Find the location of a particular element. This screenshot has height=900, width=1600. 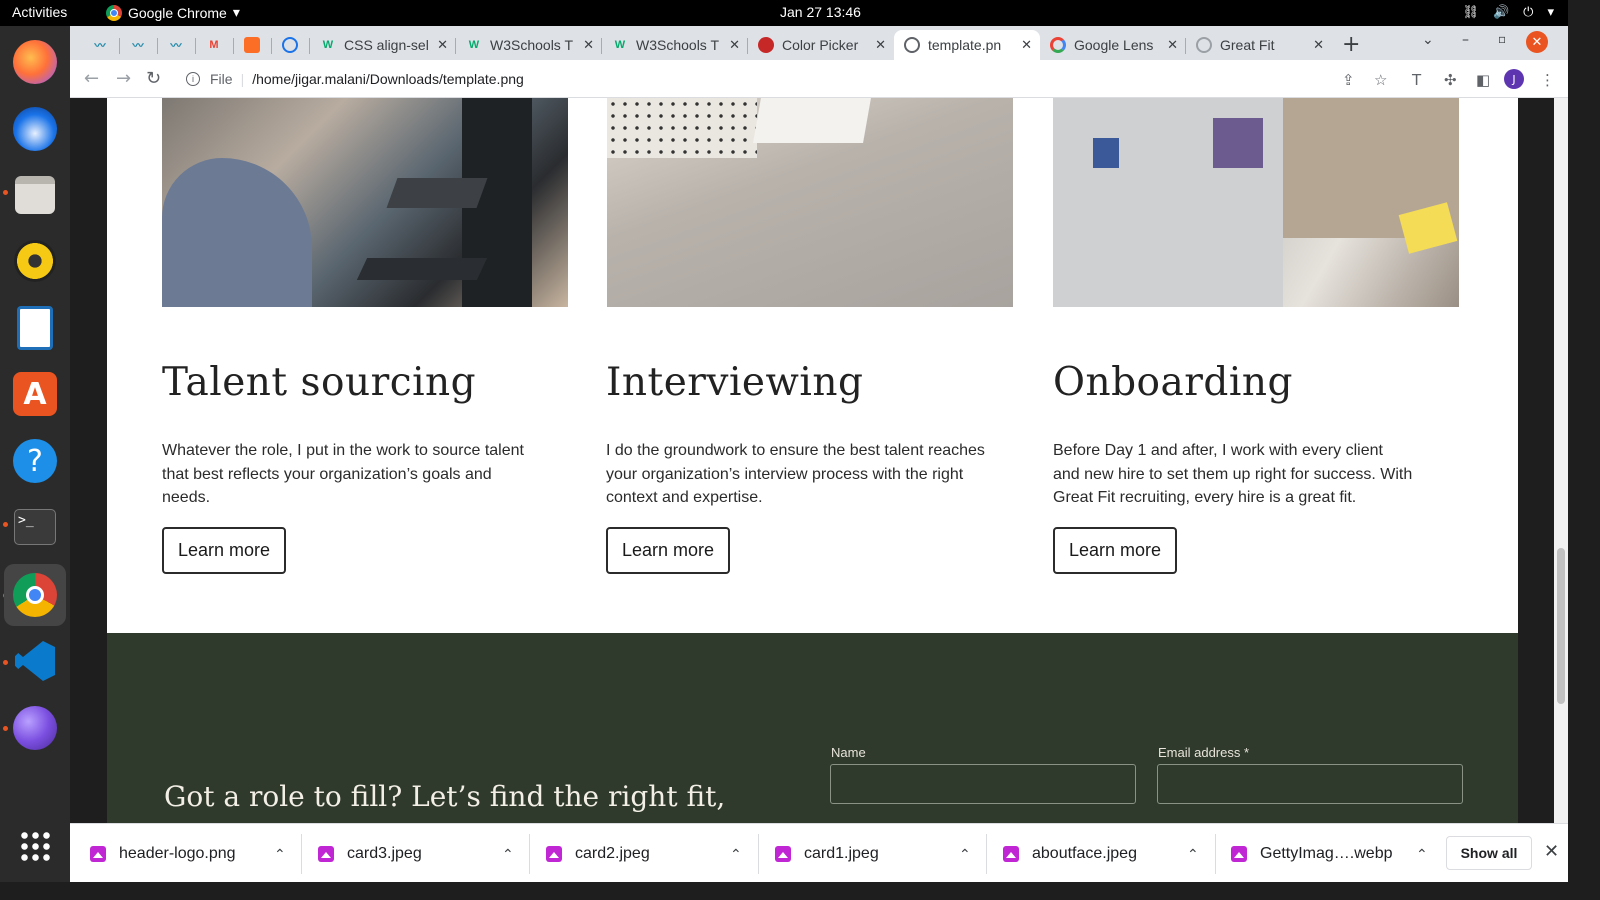

email-field is located at coordinates (1310, 784).